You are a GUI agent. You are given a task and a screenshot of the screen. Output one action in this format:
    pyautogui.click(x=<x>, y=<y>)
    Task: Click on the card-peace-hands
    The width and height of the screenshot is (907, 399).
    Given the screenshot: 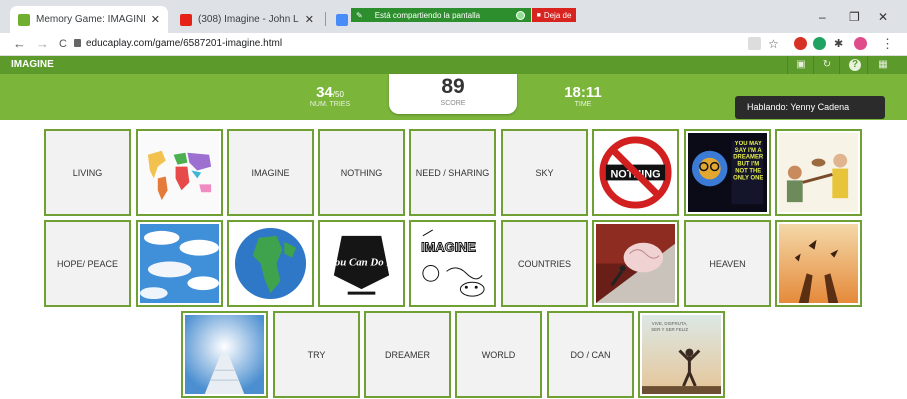 What is the action you would take?
    pyautogui.click(x=818, y=263)
    